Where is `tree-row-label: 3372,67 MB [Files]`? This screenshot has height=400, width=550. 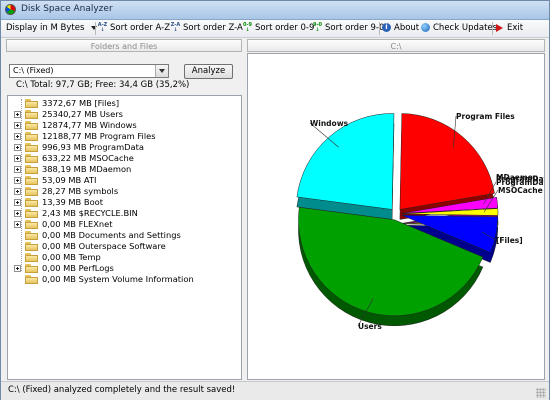
tree-row-label: 3372,67 MB [Files] is located at coordinates (81, 103).